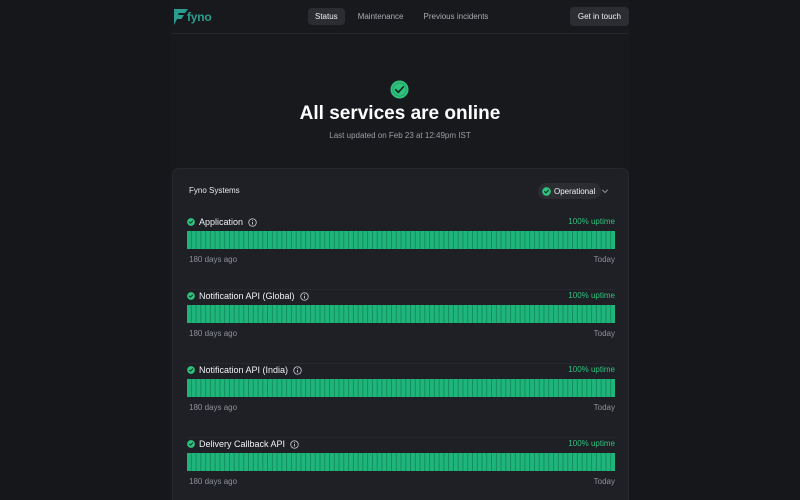 This screenshot has height=500, width=800. What do you see at coordinates (456, 16) in the screenshot?
I see `nav-previous-incidents: Previous incidents` at bounding box center [456, 16].